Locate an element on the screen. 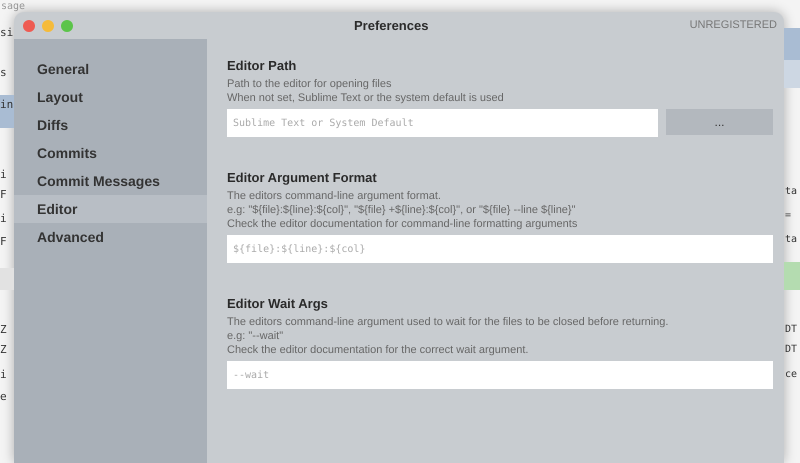 This screenshot has width=800, height=463. sidebar-item: Commit Messages is located at coordinates (110, 181).